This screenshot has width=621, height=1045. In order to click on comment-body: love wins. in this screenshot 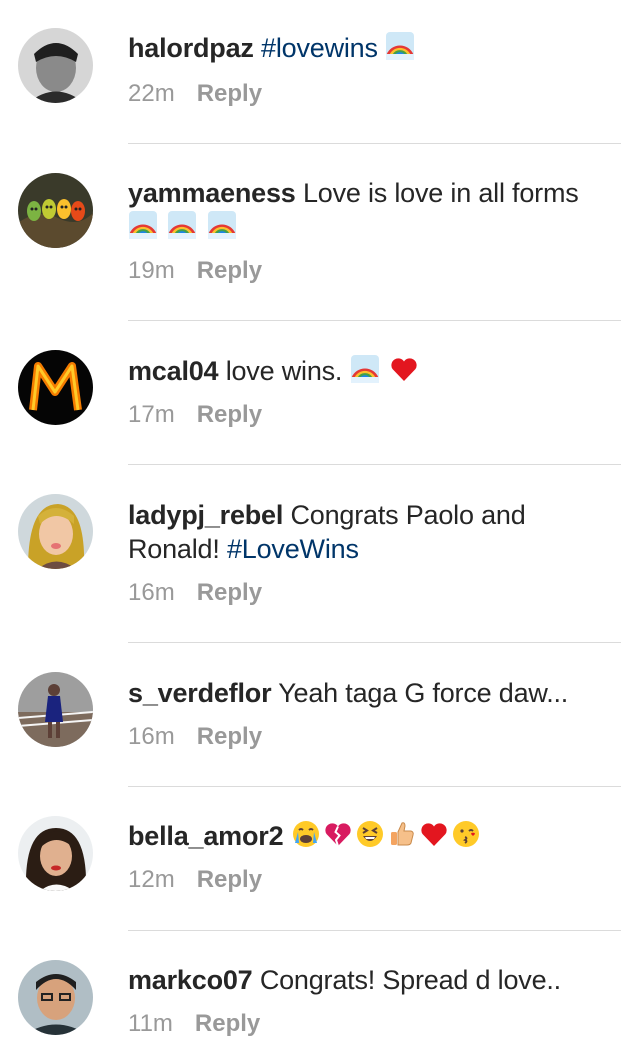, I will do `click(284, 371)`.